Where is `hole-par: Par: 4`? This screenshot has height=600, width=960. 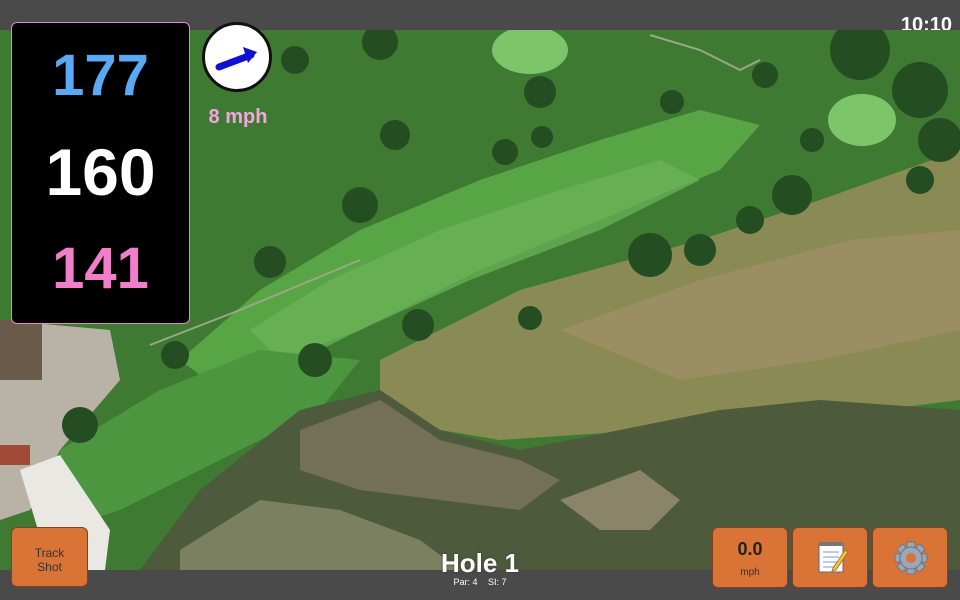 hole-par: Par: 4 is located at coordinates (465, 582).